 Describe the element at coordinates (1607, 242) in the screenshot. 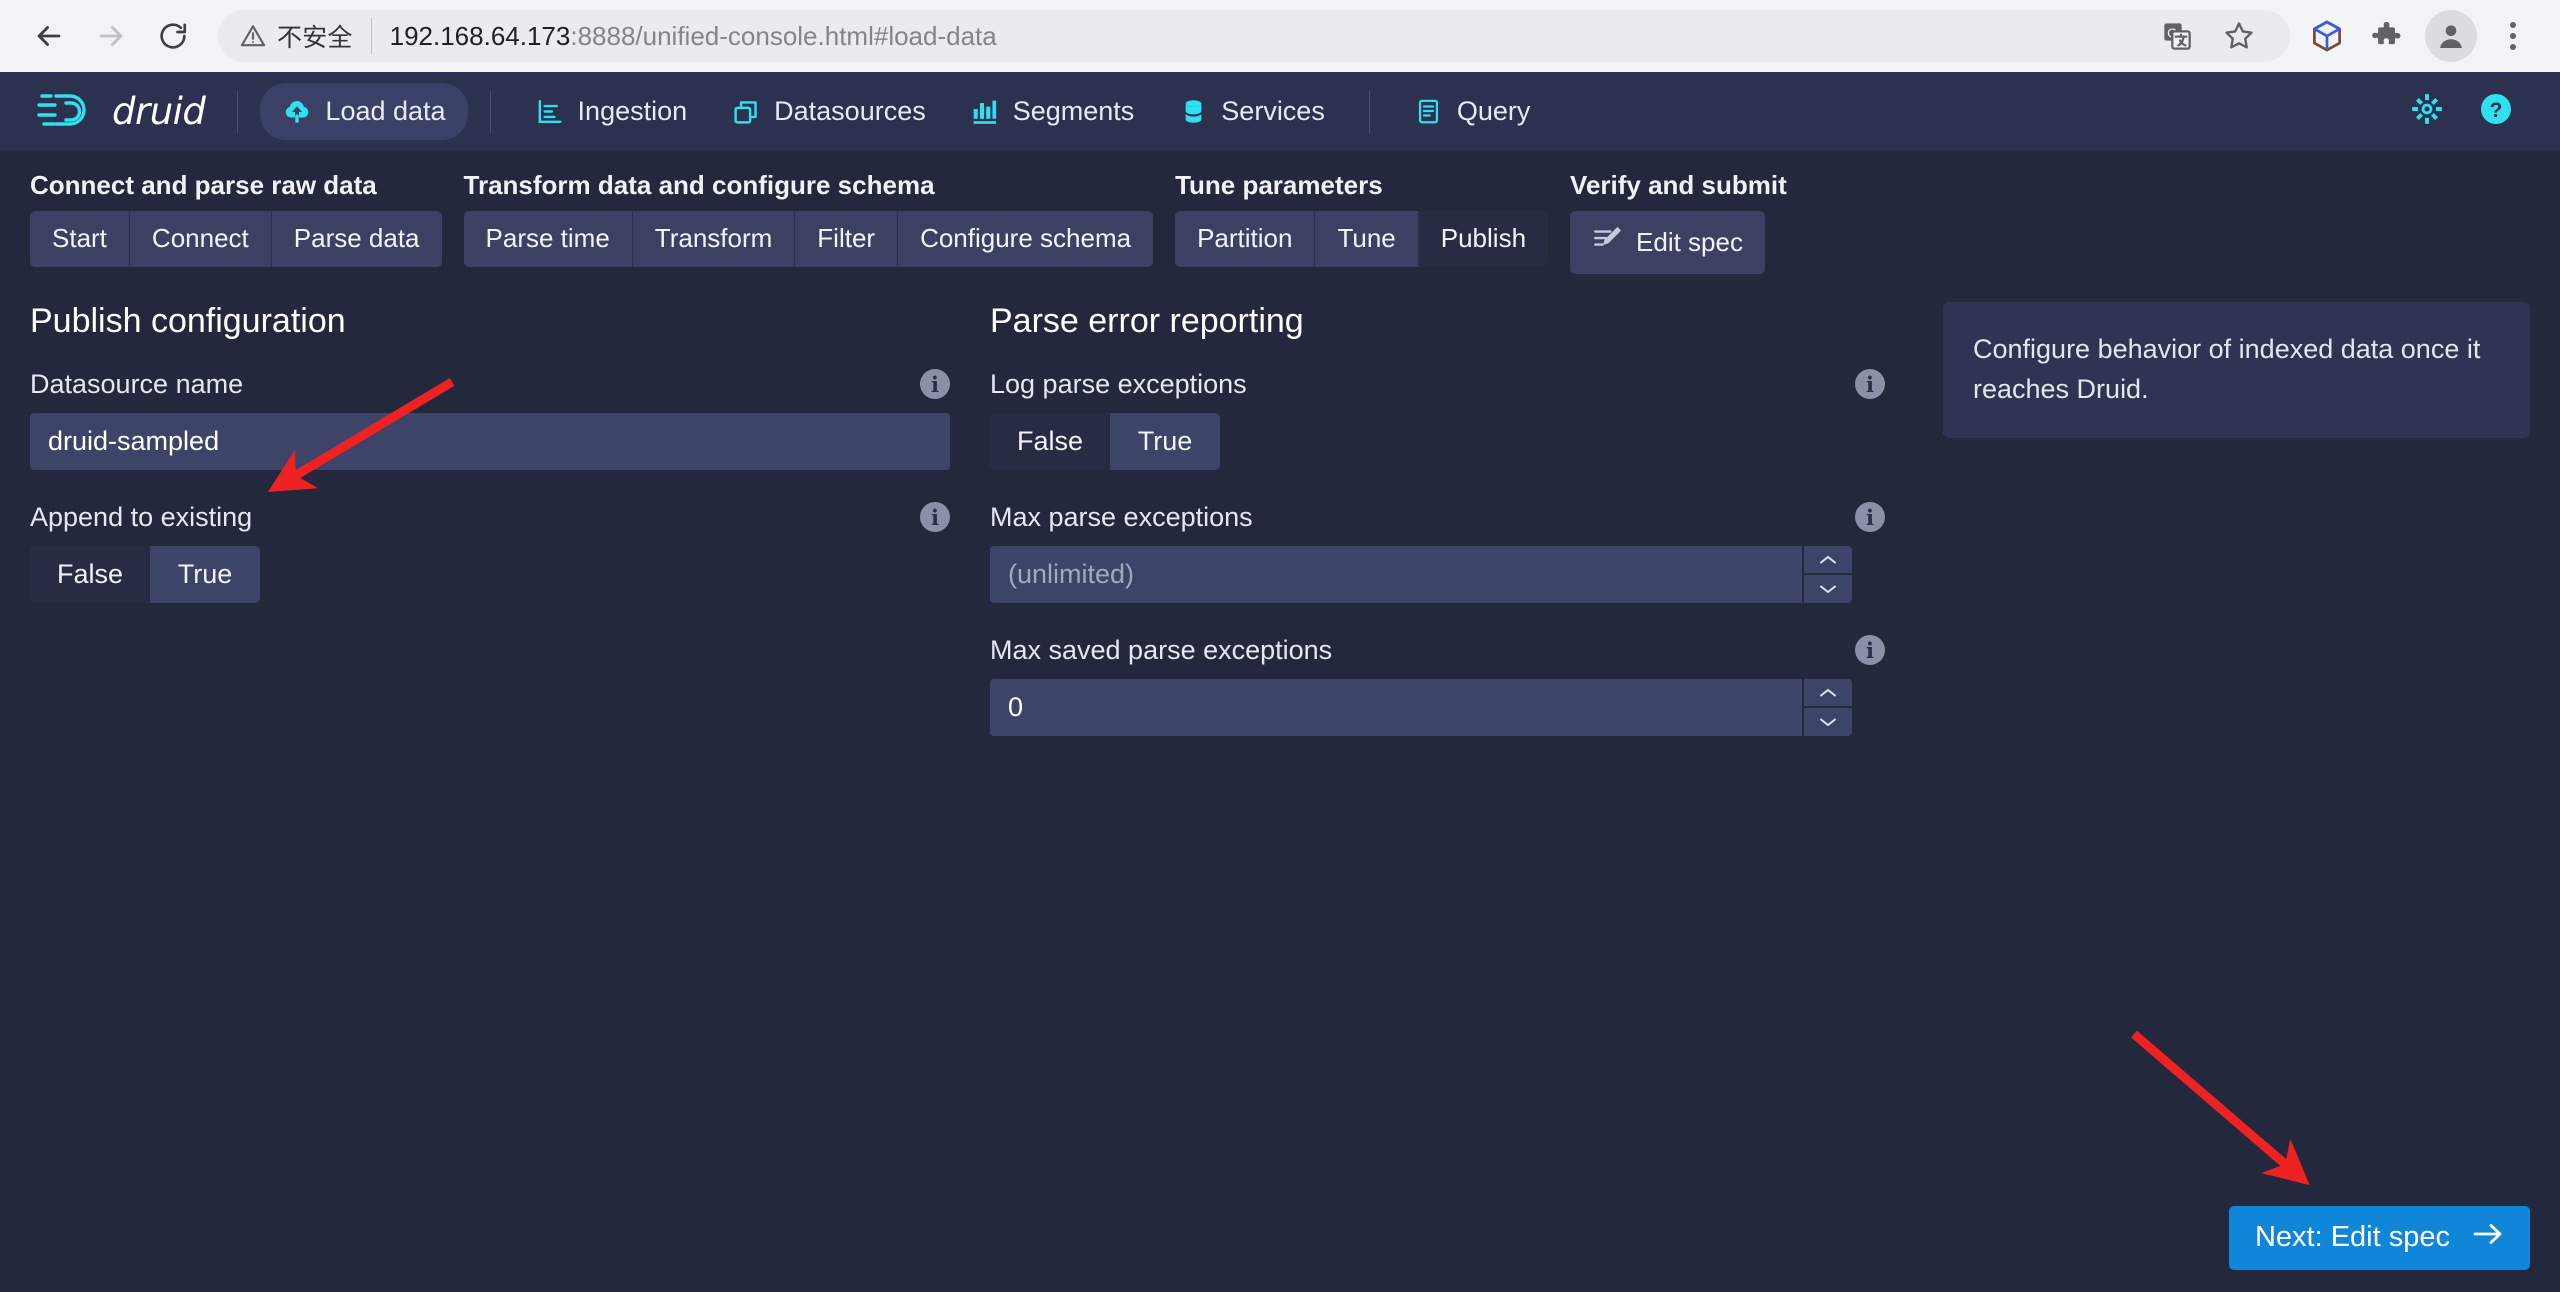

I see `edit-spec-icon` at that location.